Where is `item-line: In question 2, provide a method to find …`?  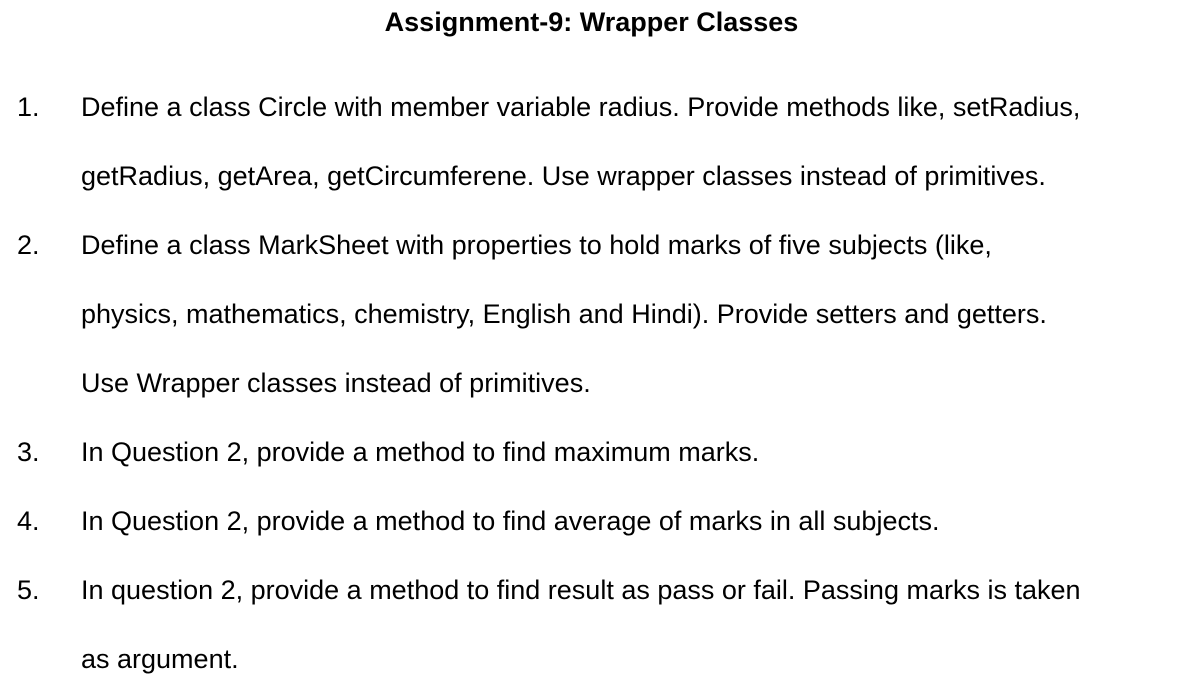 item-line: In question 2, provide a method to find … is located at coordinates (581, 590).